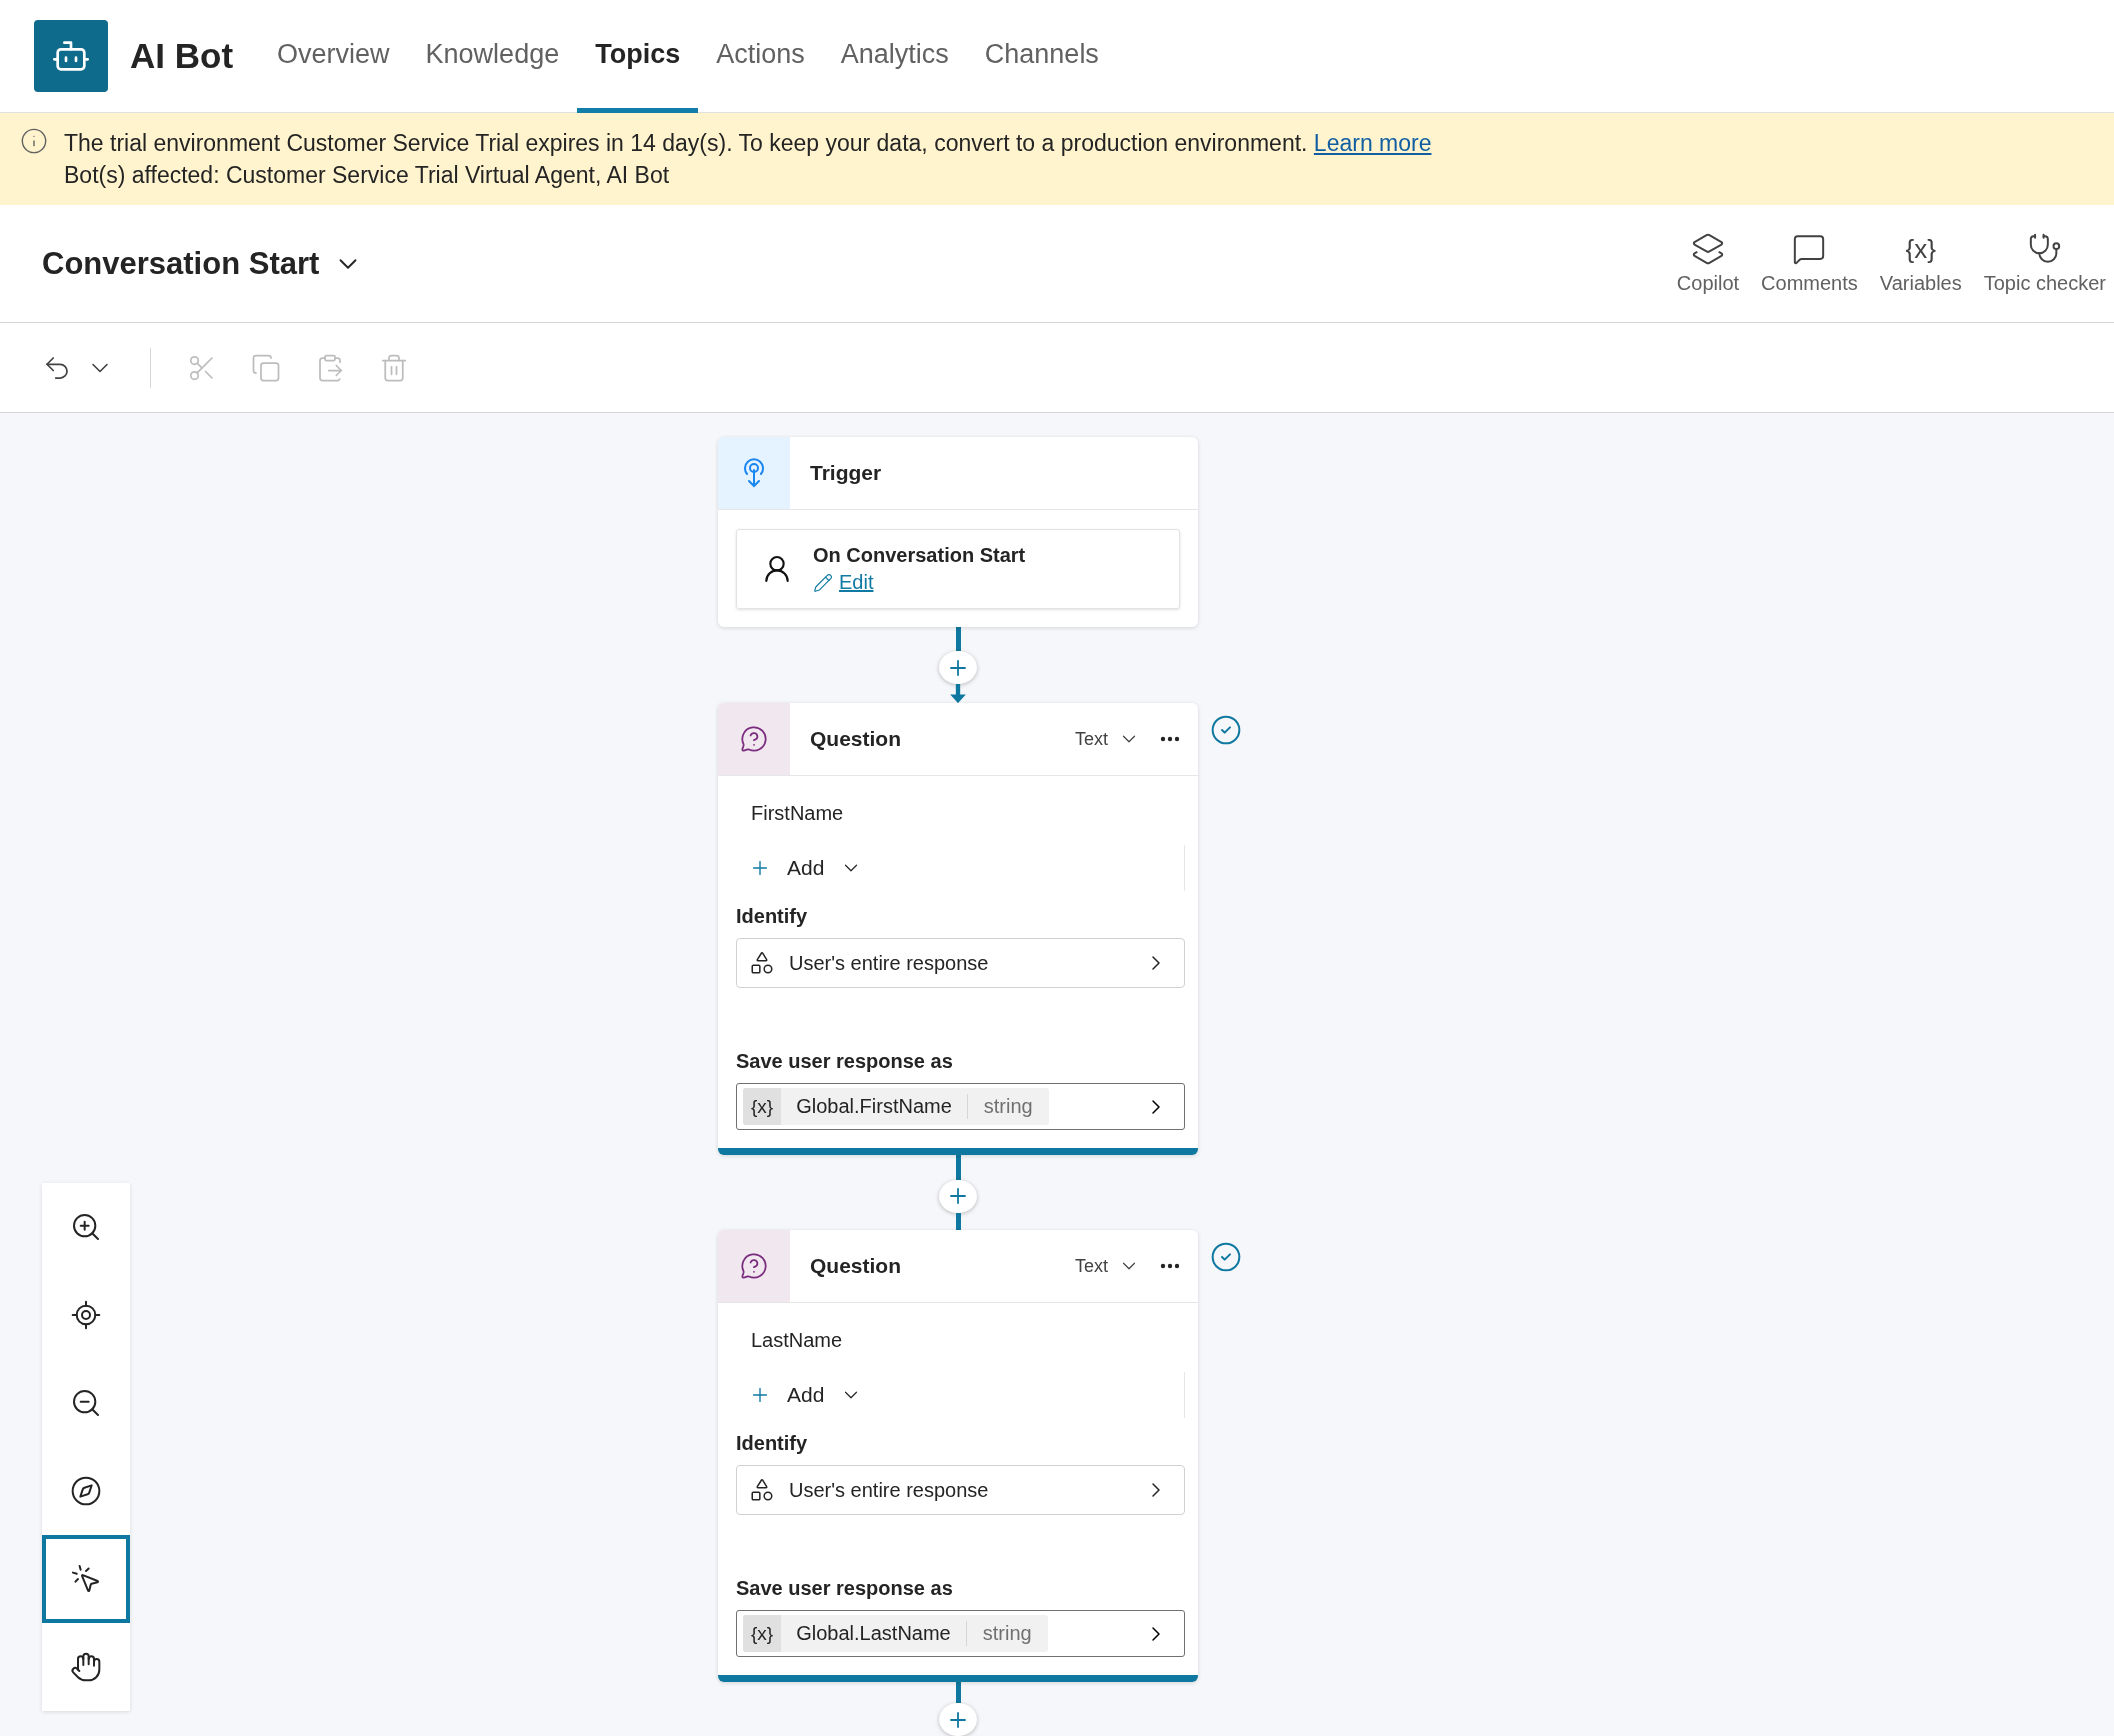  I want to click on nav-tab: Analytics, so click(894, 56).